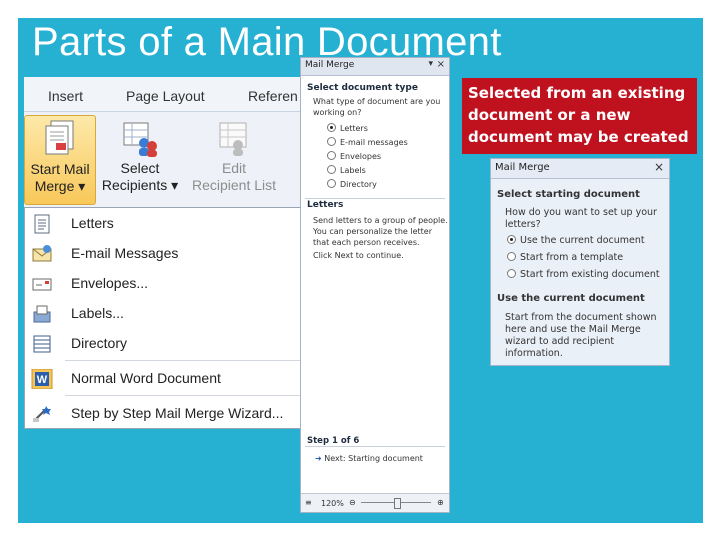 This screenshot has height=540, width=720. Describe the element at coordinates (367, 142) in the screenshot. I see `option-email-messages: E-mail messages` at that location.